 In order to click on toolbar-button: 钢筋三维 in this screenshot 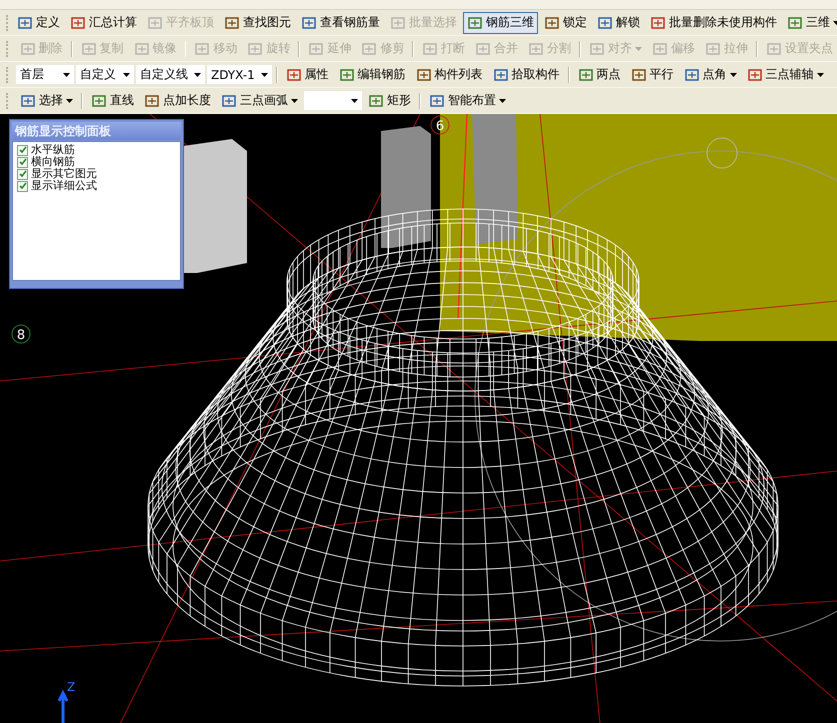, I will do `click(500, 23)`.